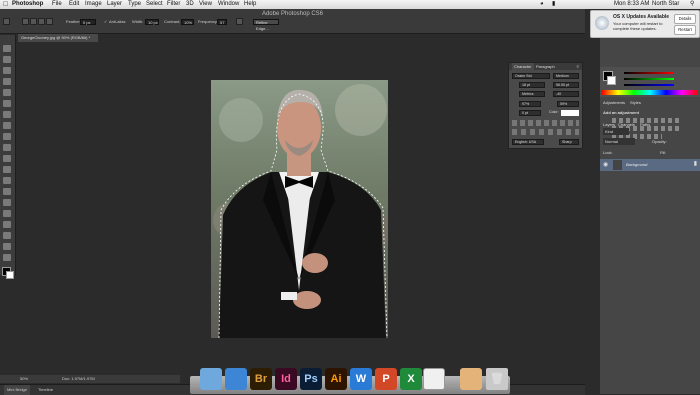 The height and width of the screenshot is (395, 700). I want to click on brush-tool-icon, so click(7, 125).